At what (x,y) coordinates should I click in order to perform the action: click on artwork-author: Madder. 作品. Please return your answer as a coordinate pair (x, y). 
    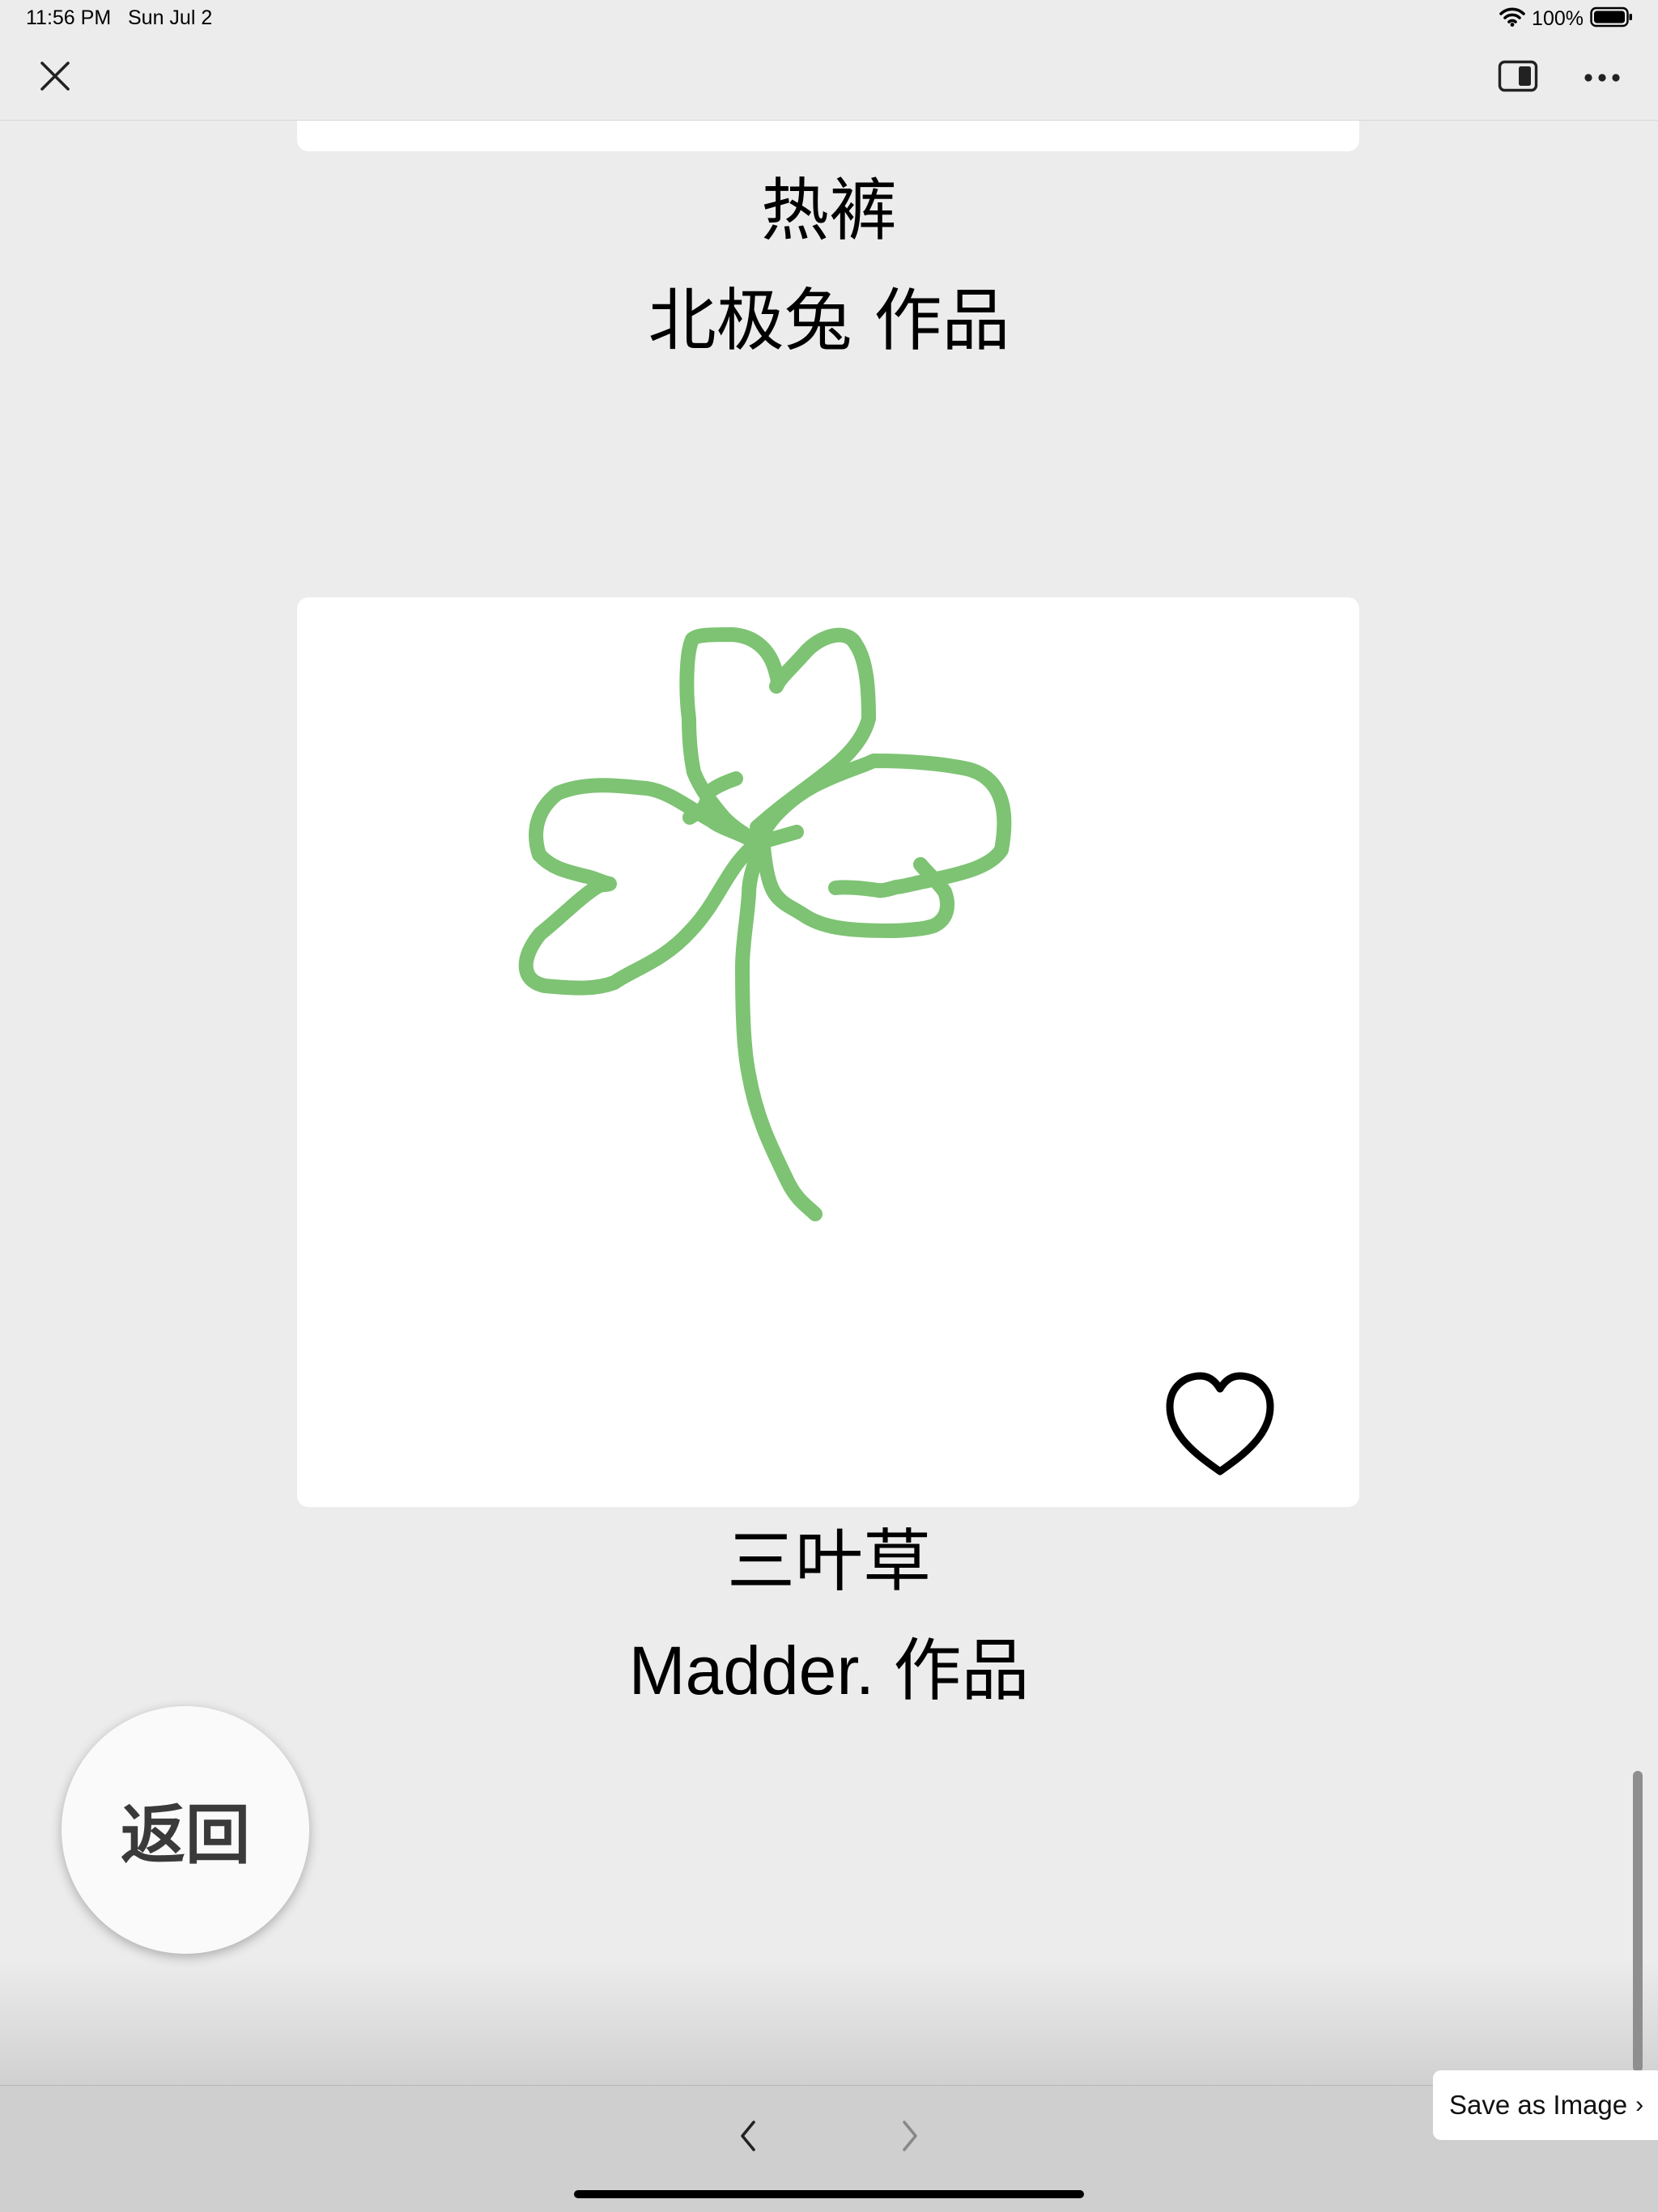
    Looking at the image, I should click on (829, 1670).